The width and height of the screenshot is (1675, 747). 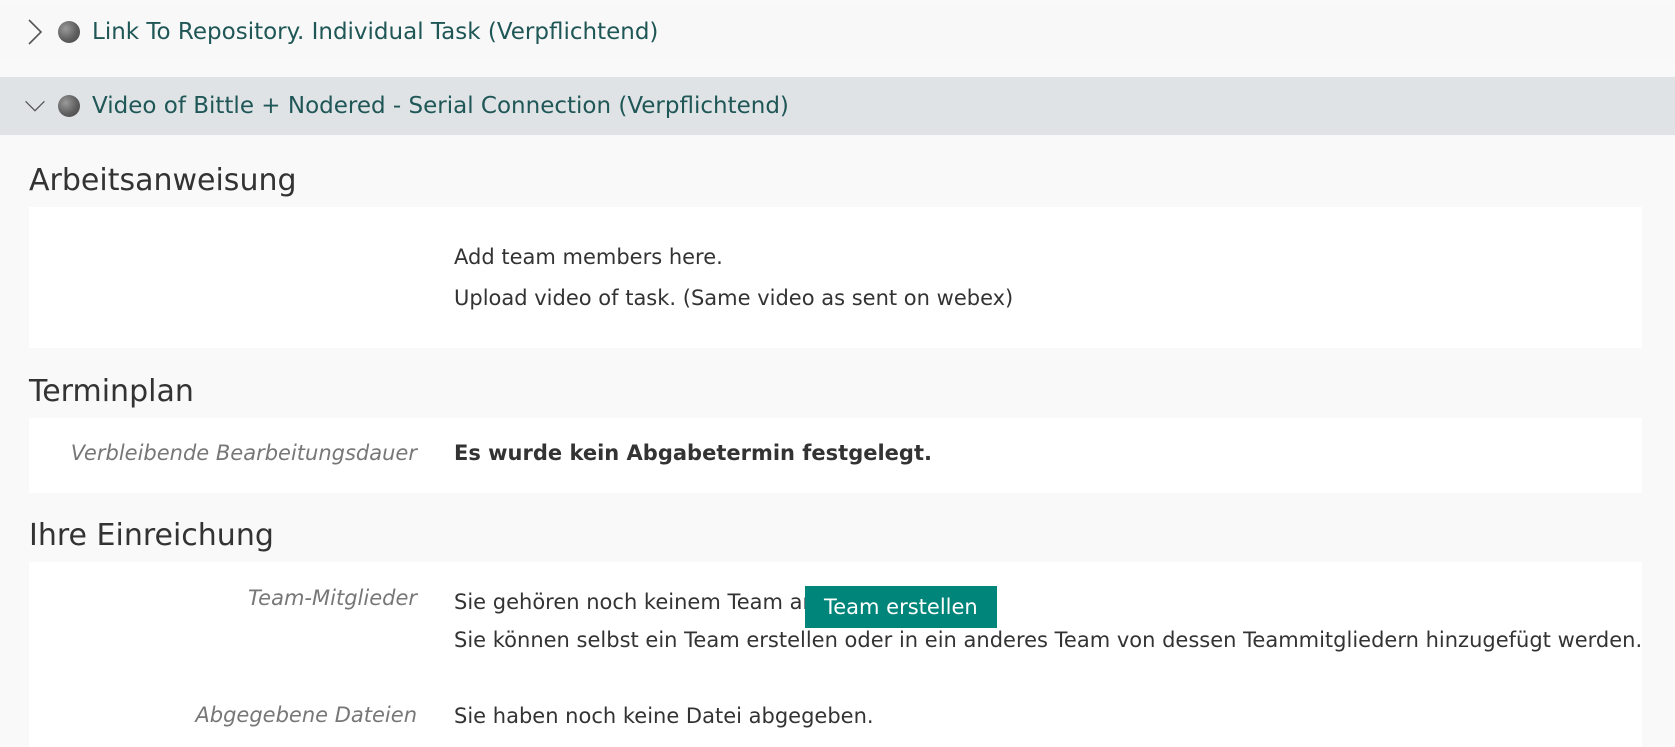 I want to click on instruction-line: Add team members here., so click(x=588, y=257).